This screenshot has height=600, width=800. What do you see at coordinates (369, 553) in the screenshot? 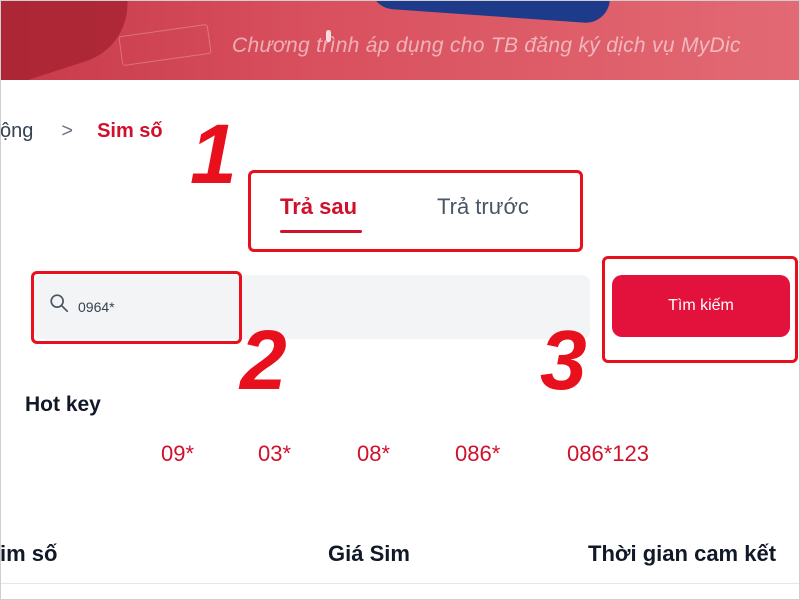
I see `column-header-price: Giá Sim` at bounding box center [369, 553].